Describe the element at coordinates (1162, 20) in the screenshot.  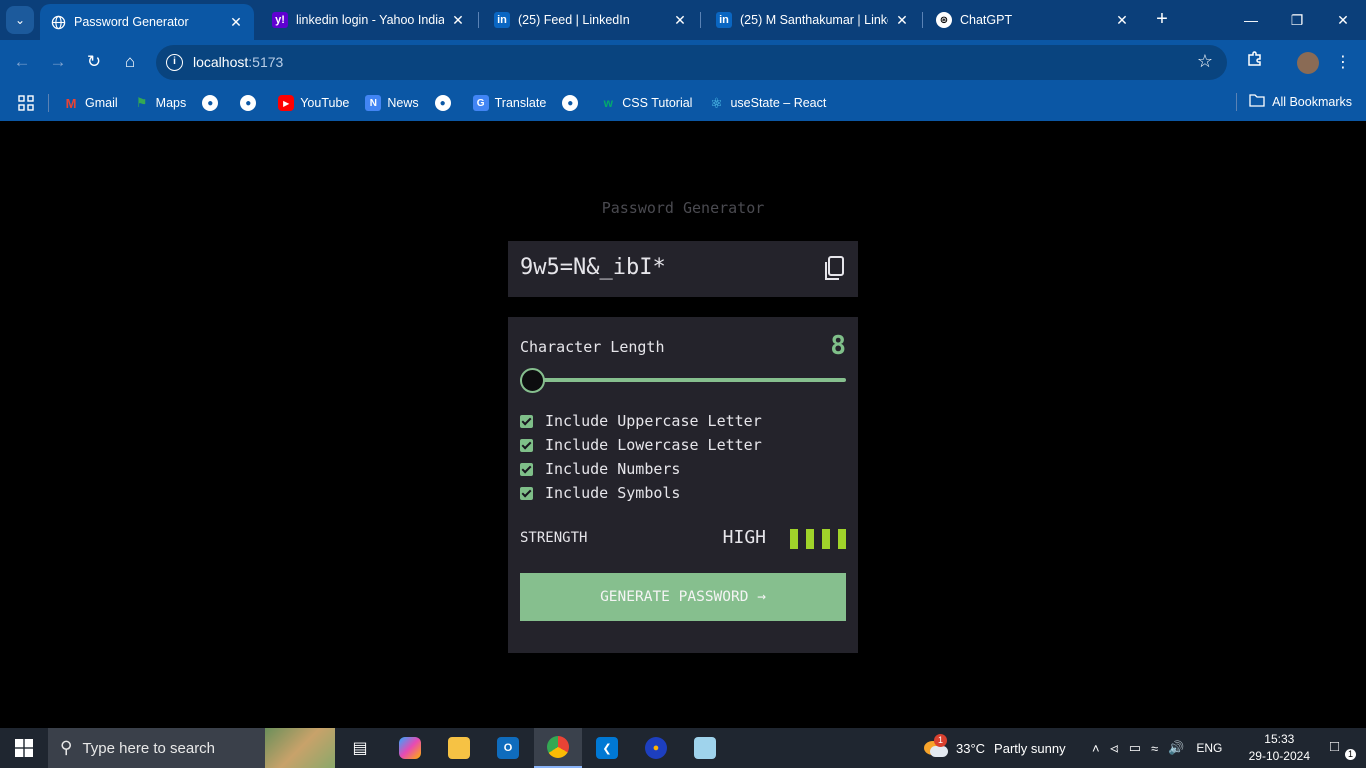
I see `new-tab-button: +` at that location.